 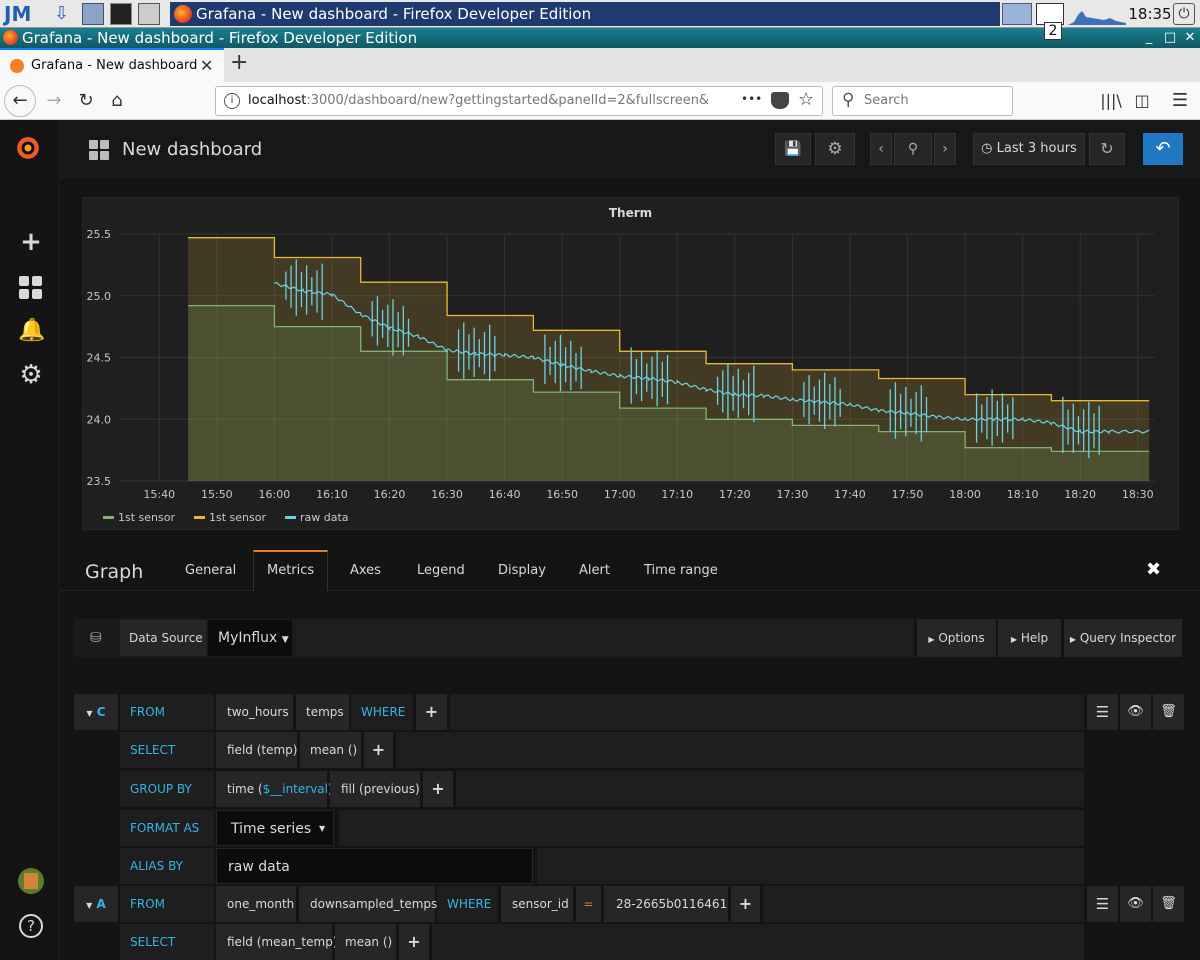 I want to click on tag-key-select: sensor_id, so click(x=537, y=904).